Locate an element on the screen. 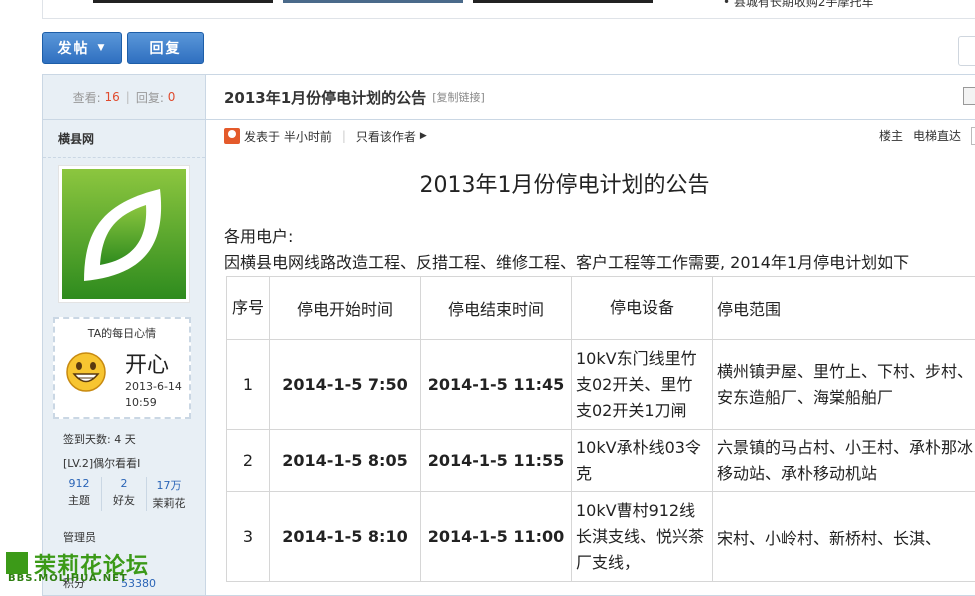 The width and height of the screenshot is (975, 596). avatar is located at coordinates (124, 234).